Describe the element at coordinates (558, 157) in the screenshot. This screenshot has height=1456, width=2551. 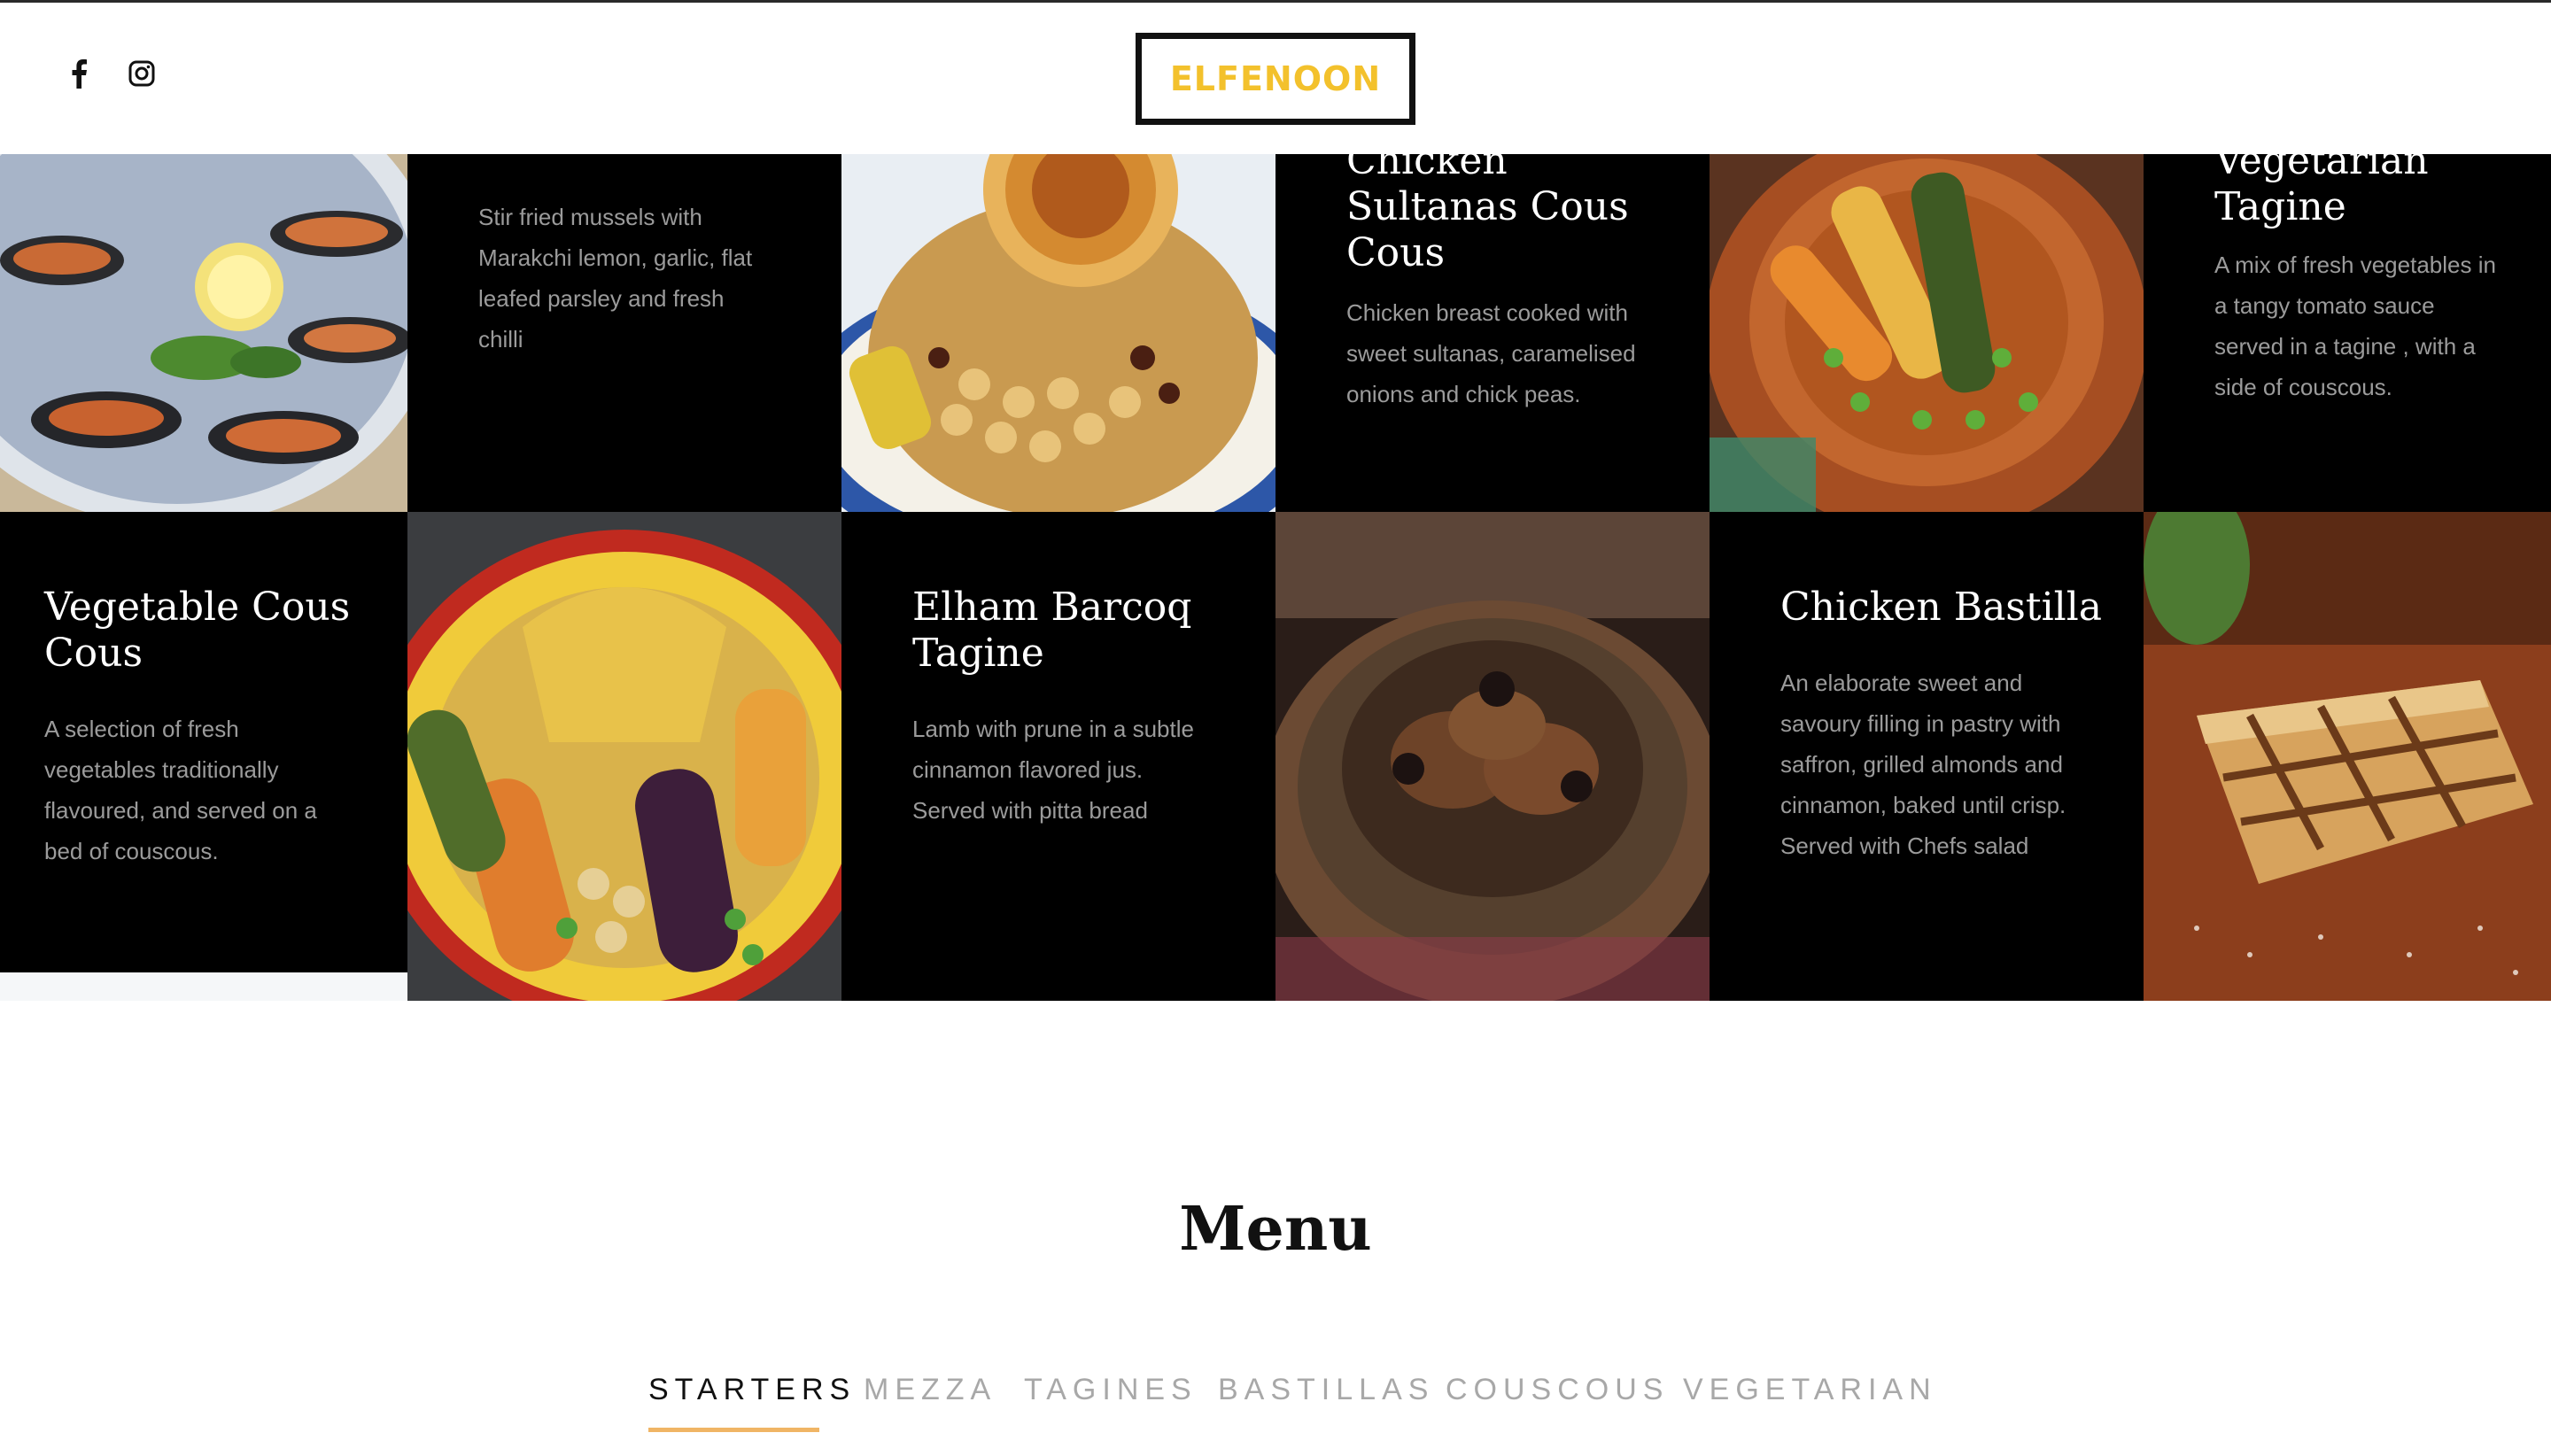
I see `dish-title: Mussels` at that location.